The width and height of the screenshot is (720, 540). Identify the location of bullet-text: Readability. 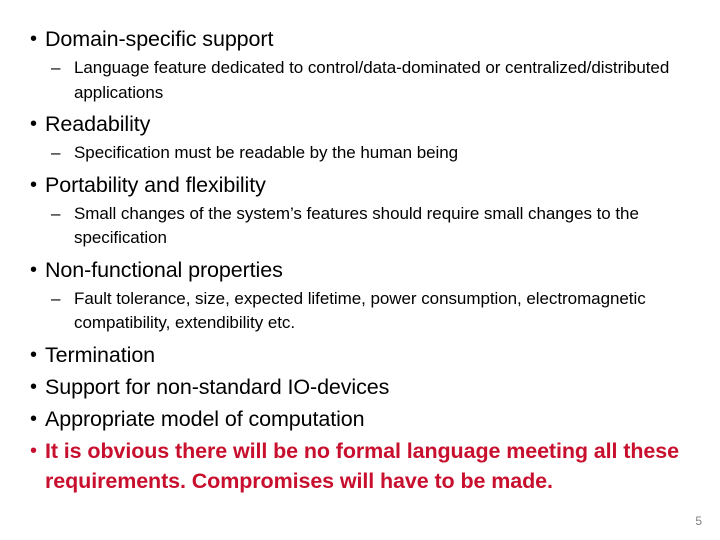
(98, 124).